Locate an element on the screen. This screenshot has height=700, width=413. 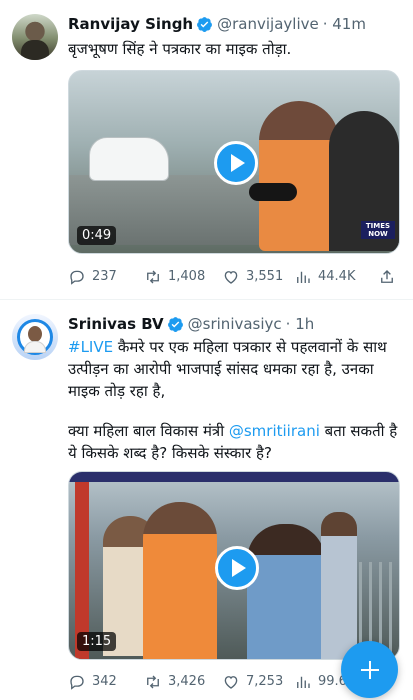
views-button: 44.4K is located at coordinates (324, 277).